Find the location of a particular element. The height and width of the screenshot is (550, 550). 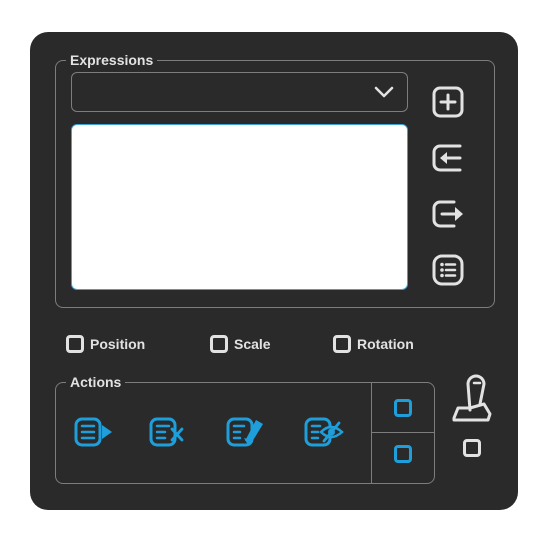

apply-expression-button is located at coordinates (94, 432).